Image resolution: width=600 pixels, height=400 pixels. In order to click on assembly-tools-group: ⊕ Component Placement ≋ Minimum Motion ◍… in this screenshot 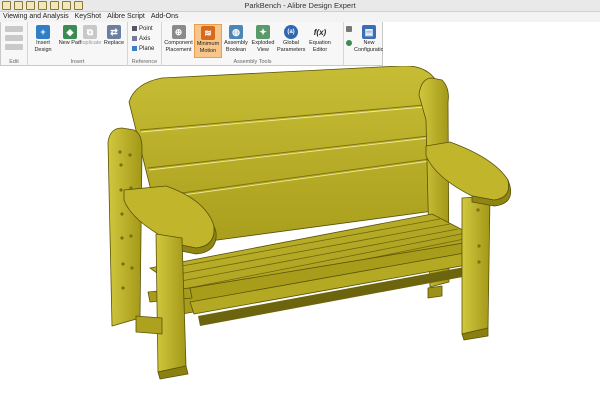, I will do `click(253, 44)`.